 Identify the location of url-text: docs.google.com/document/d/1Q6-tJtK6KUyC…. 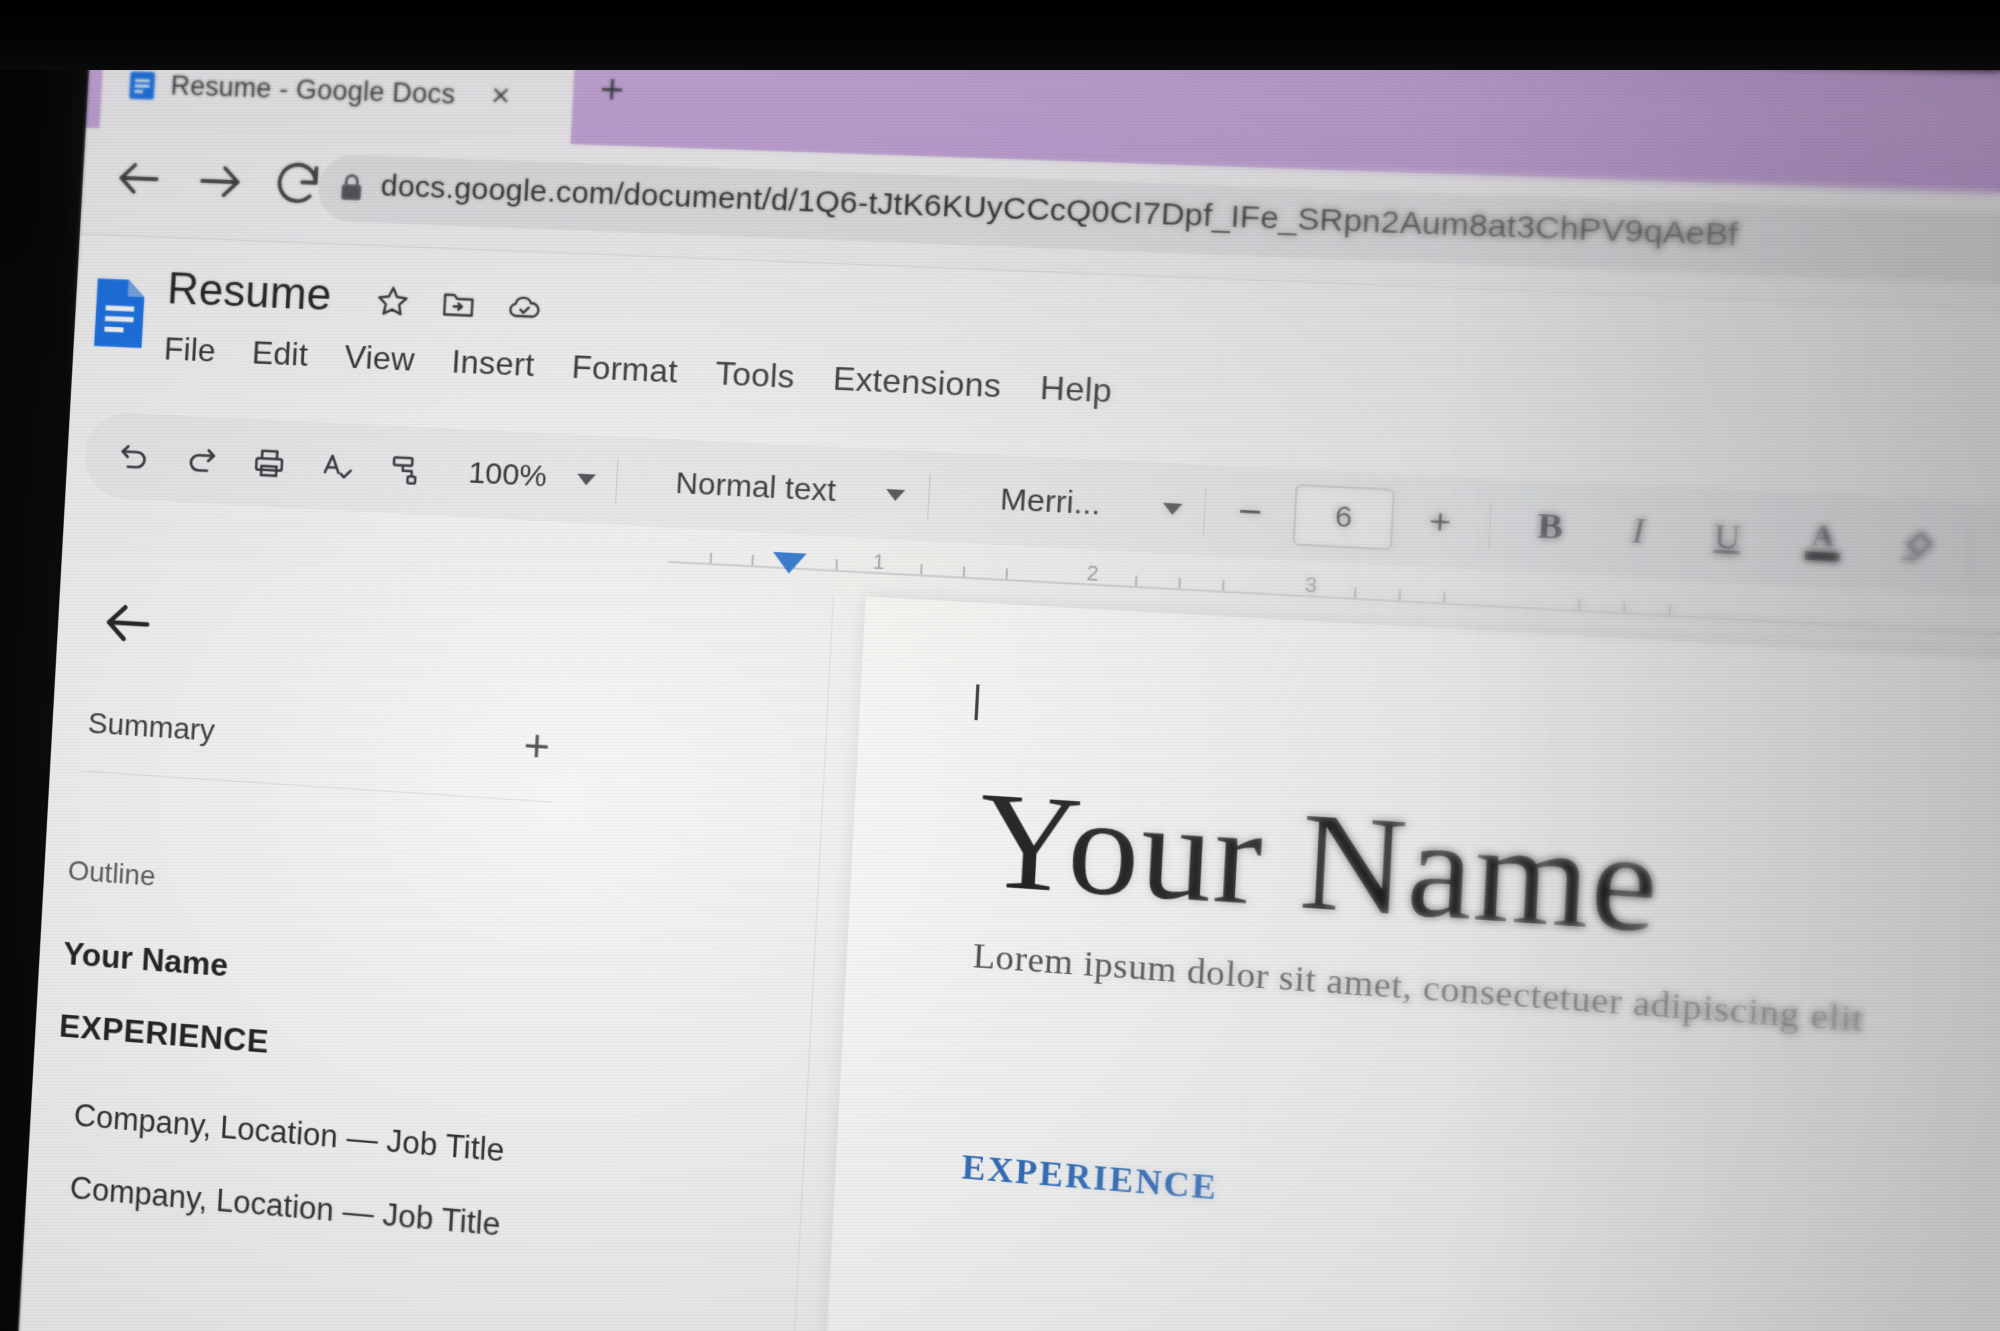
(1059, 211).